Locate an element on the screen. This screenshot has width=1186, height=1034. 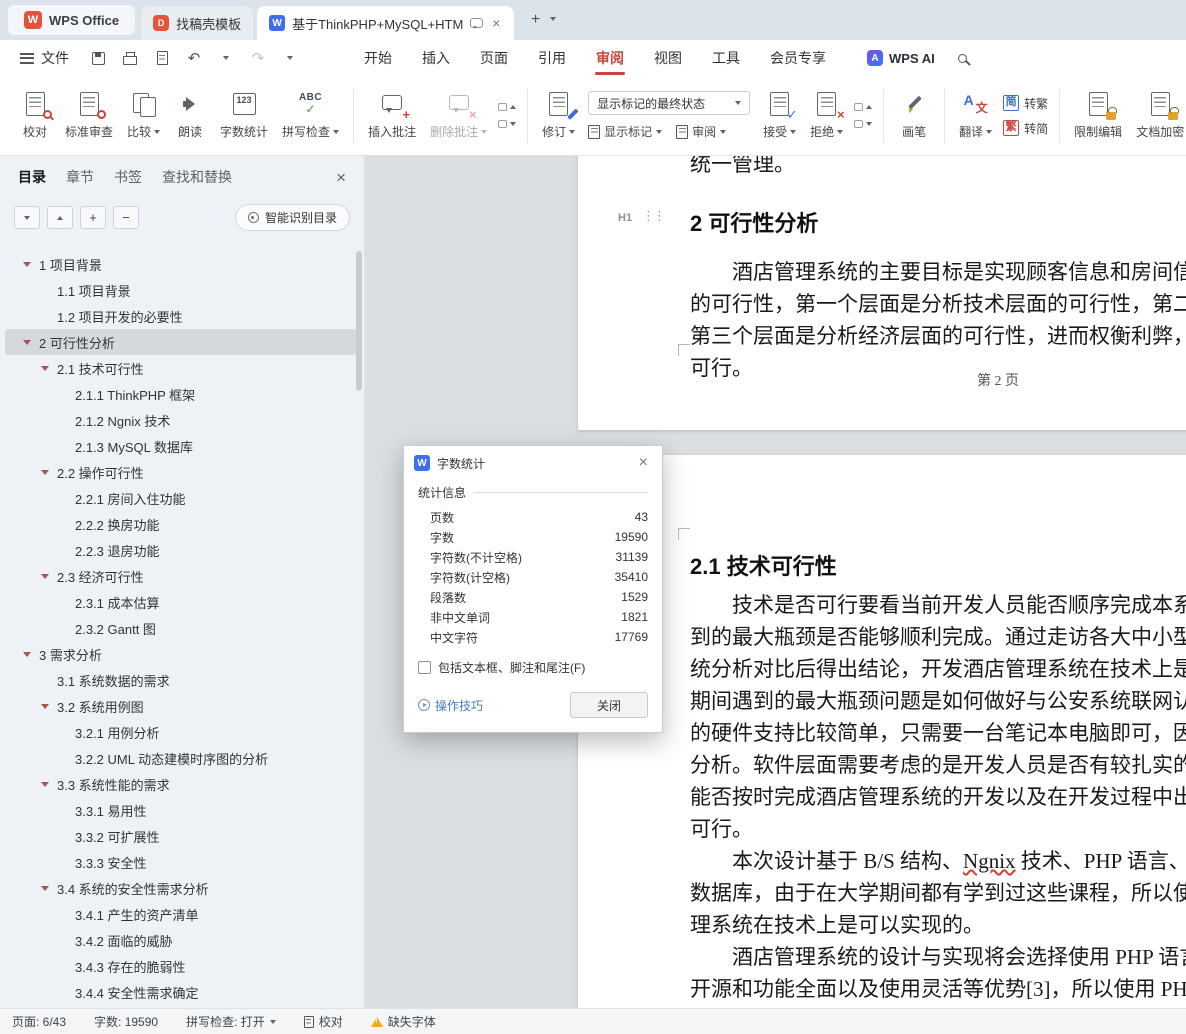
toc-item: 3.2.2 UML 动态建模时序图的分析 is located at coordinates (182, 758).